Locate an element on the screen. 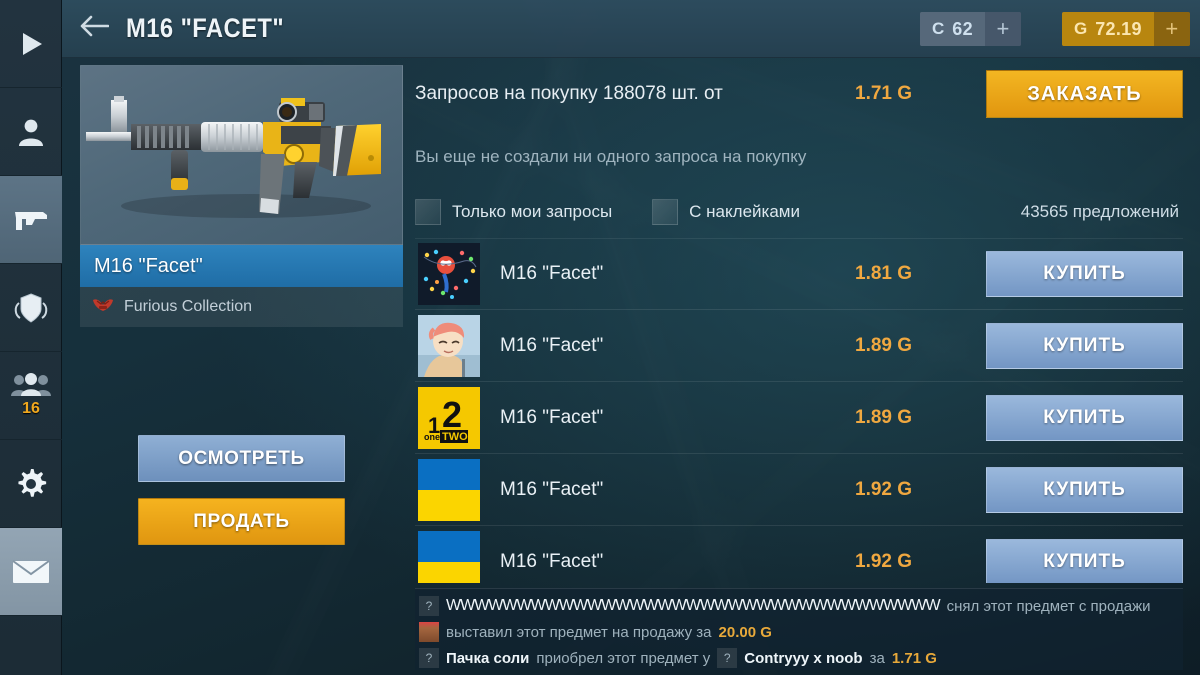 Image resolution: width=1200 pixels, height=675 pixels. back-arrow-icon is located at coordinates (94, 28).